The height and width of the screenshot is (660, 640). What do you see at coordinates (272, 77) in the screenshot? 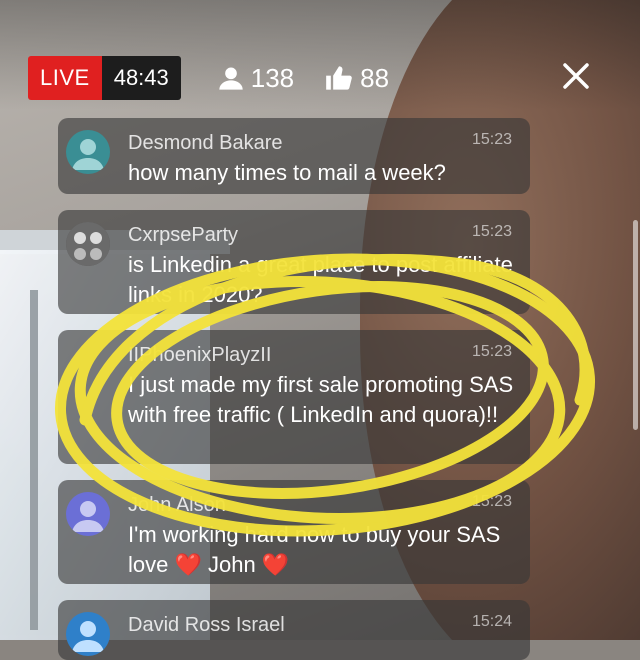
I see `viewer-count-value: 138` at bounding box center [272, 77].